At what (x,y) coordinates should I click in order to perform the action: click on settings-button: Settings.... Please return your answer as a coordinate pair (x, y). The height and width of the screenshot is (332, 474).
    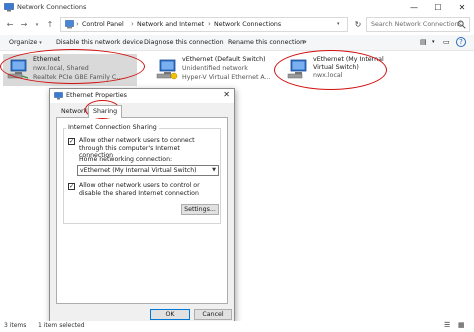
    Looking at the image, I should click on (200, 209).